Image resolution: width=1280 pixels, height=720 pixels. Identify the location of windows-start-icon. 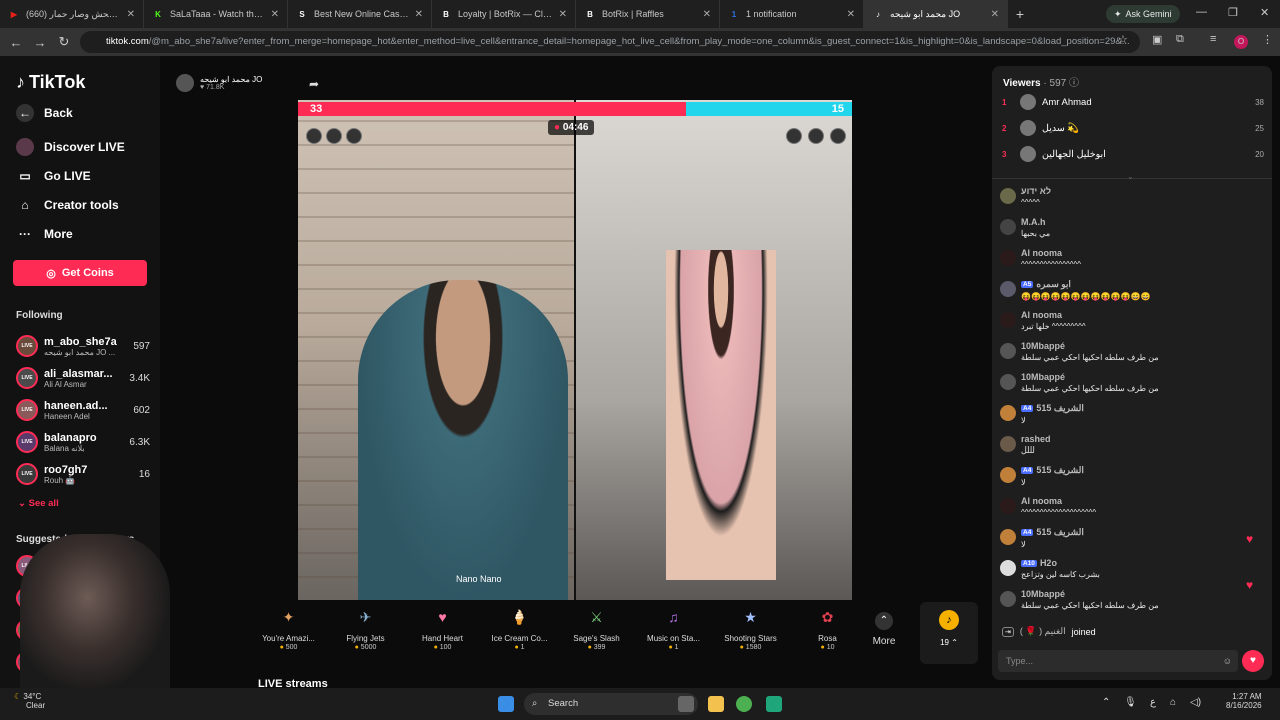
(506, 704).